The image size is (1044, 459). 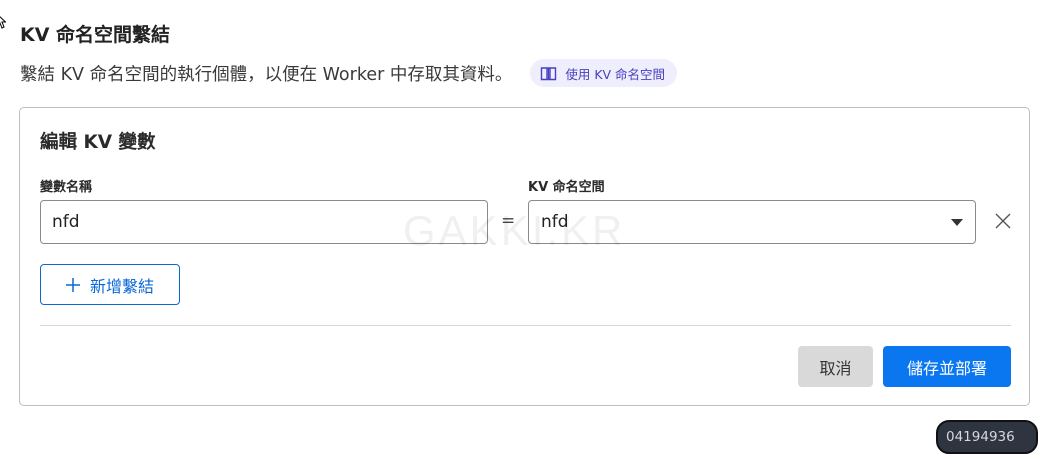 I want to click on add-binding-button: 新增繫結, so click(x=110, y=284).